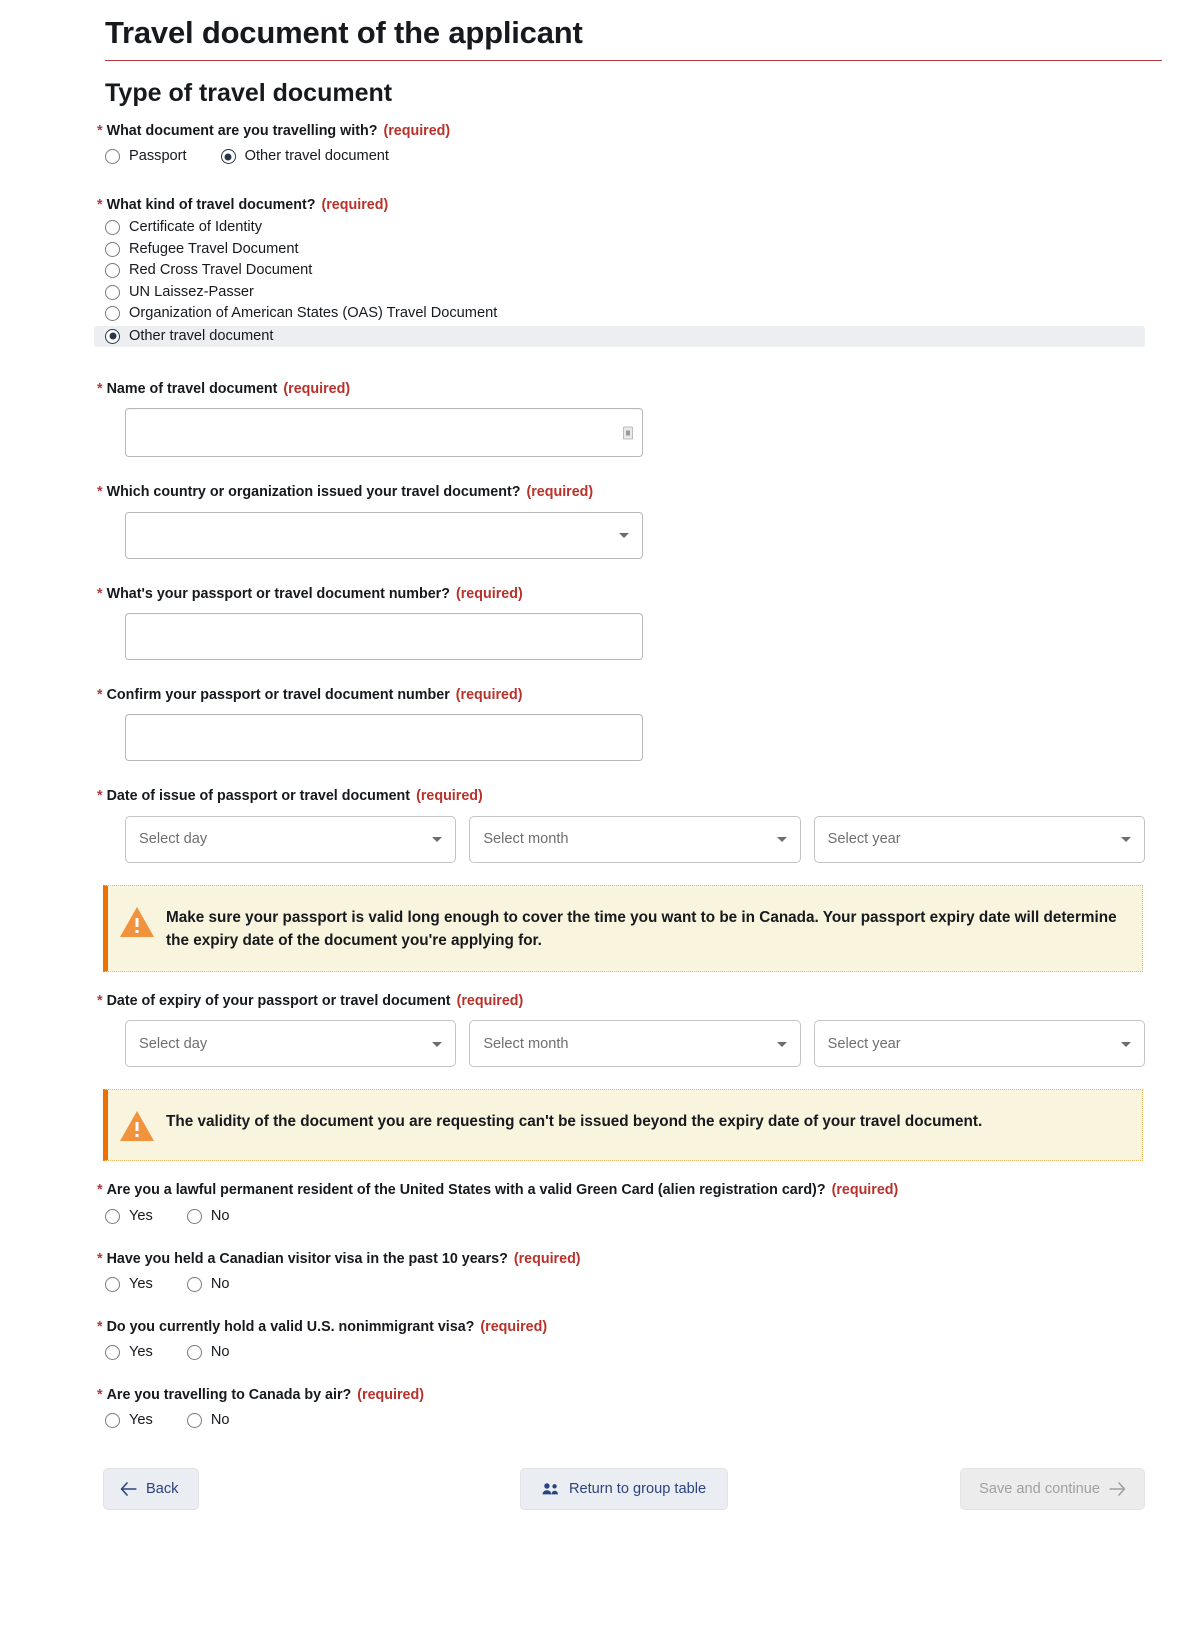 The height and width of the screenshot is (1641, 1200). What do you see at coordinates (621, 389) in the screenshot?
I see `question-label: * Name of travel document (required)` at bounding box center [621, 389].